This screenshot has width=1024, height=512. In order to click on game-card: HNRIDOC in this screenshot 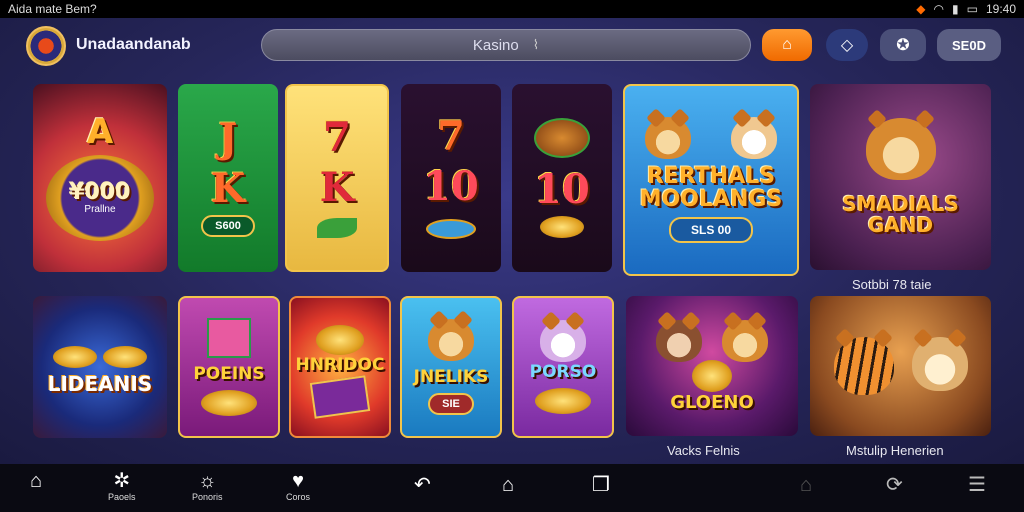, I will do `click(340, 367)`.